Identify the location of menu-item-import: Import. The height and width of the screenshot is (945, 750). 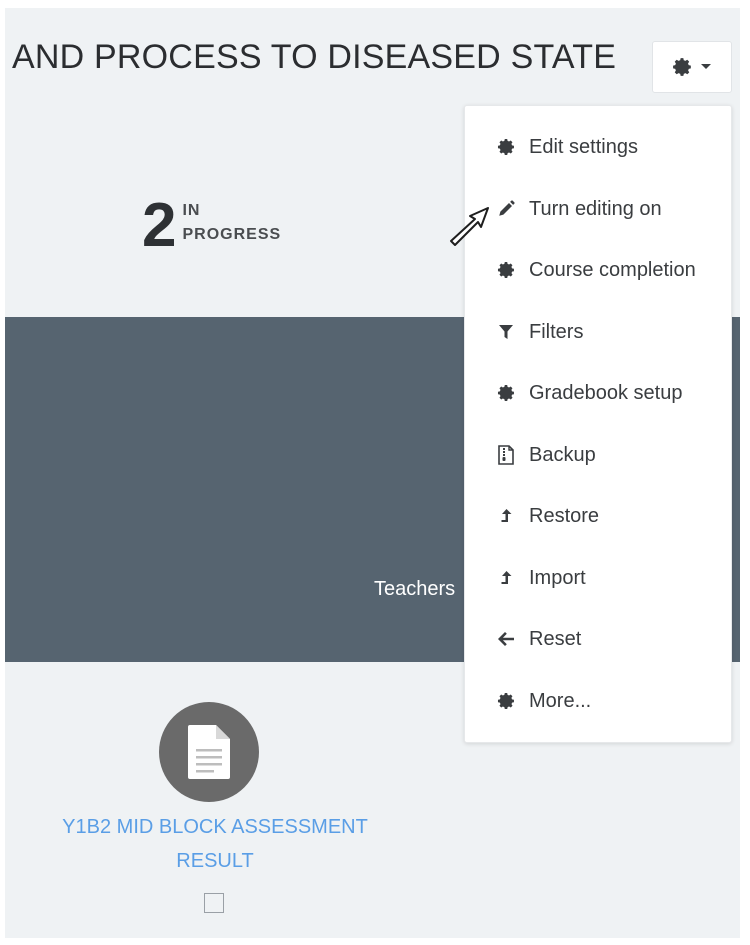
(540, 578).